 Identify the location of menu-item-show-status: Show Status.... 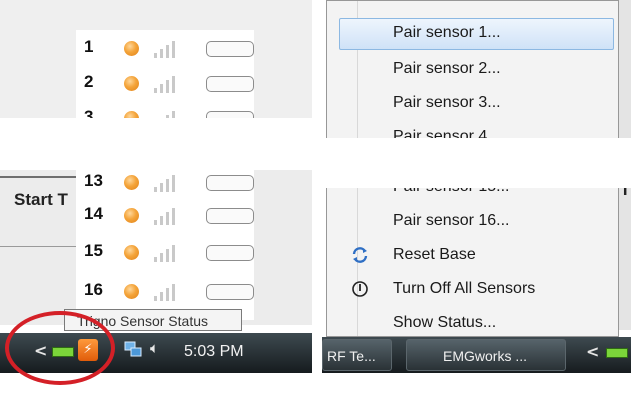
(472, 324).